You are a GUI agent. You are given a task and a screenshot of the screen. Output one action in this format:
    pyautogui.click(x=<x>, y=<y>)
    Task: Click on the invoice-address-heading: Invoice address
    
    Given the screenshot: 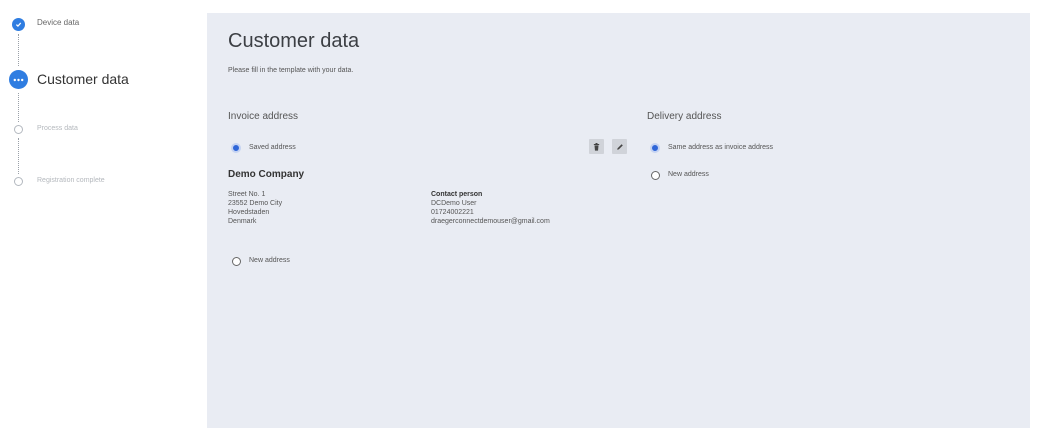 What is the action you would take?
    pyautogui.click(x=263, y=116)
    